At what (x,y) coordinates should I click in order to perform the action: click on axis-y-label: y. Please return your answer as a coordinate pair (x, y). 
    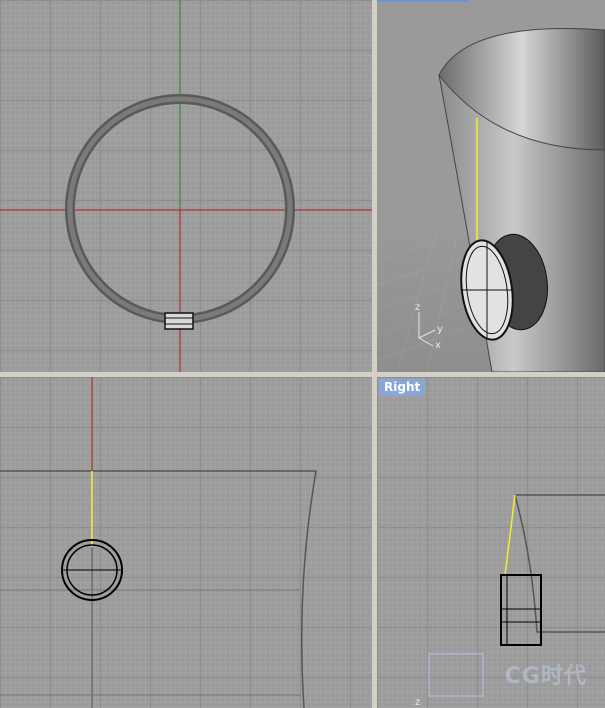
    Looking at the image, I should click on (440, 329).